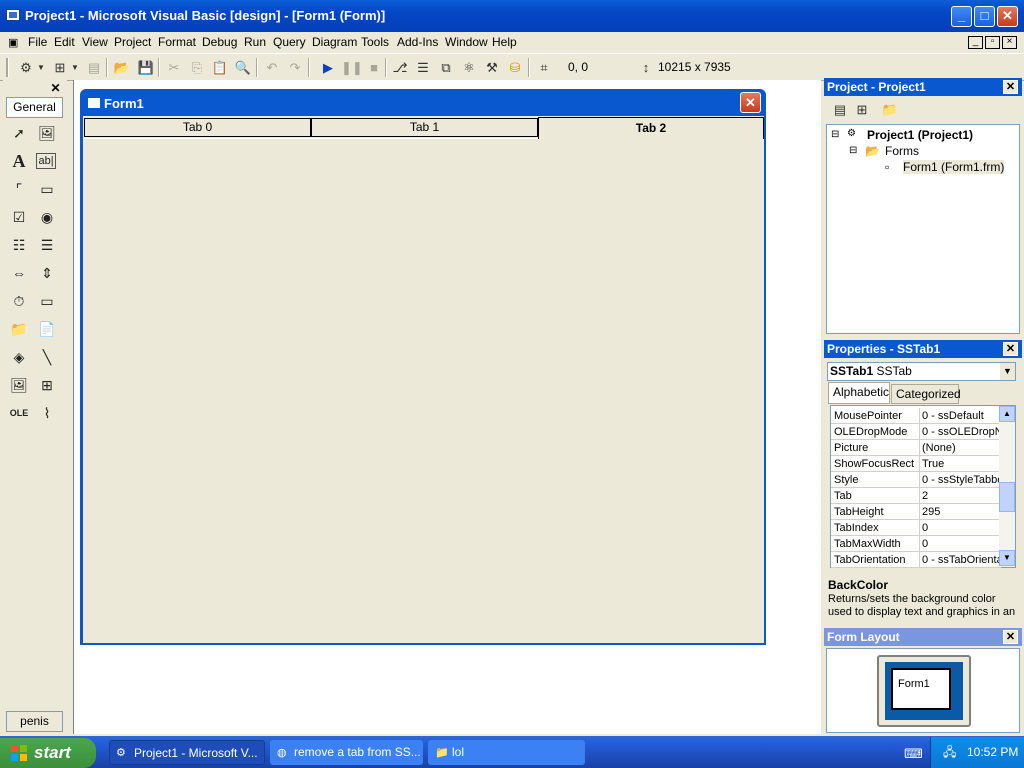 The height and width of the screenshot is (768, 1024). I want to click on find-icon: 🔍, so click(243, 67).